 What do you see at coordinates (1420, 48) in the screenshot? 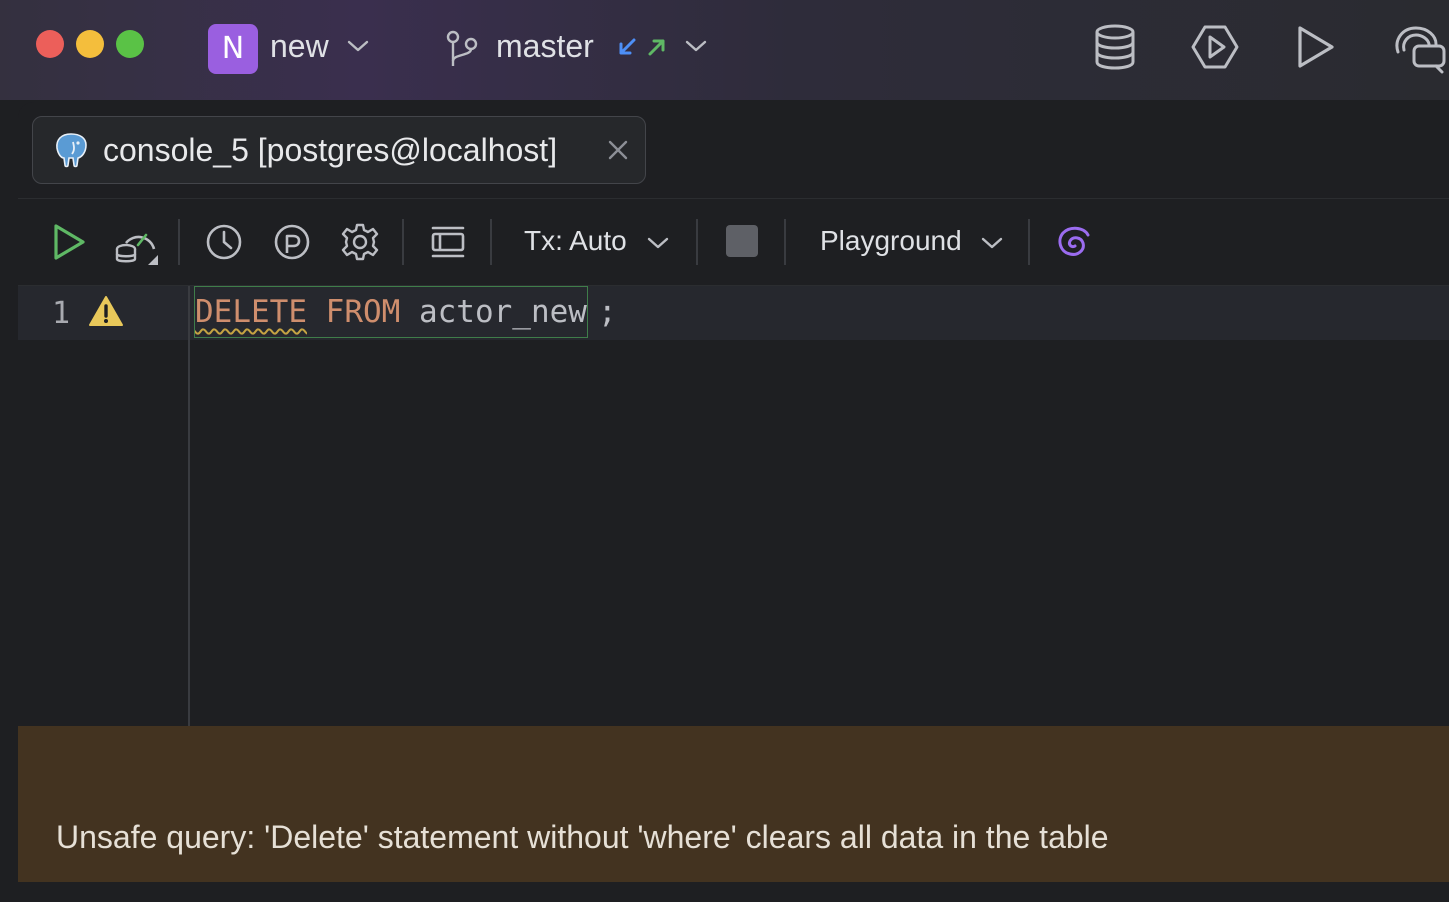
I see `ai-chat-icon` at bounding box center [1420, 48].